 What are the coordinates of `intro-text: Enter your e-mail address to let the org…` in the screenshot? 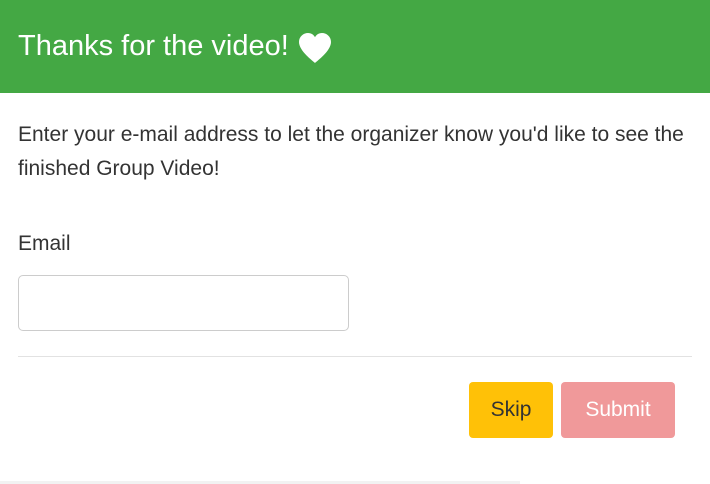 It's located at (351, 151).